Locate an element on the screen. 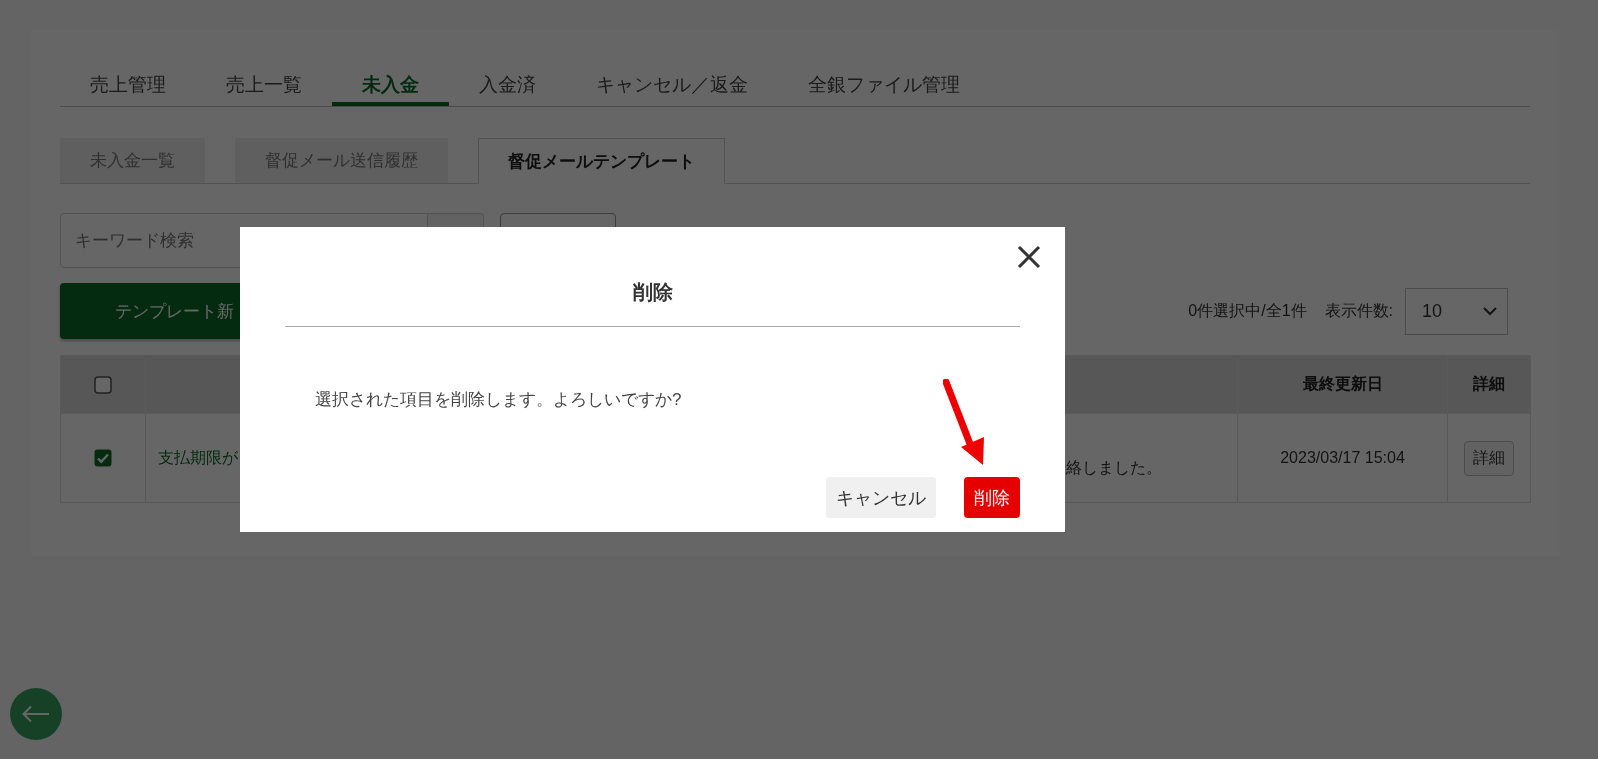  table-cell-text: 絡しました。 is located at coordinates (1114, 467).